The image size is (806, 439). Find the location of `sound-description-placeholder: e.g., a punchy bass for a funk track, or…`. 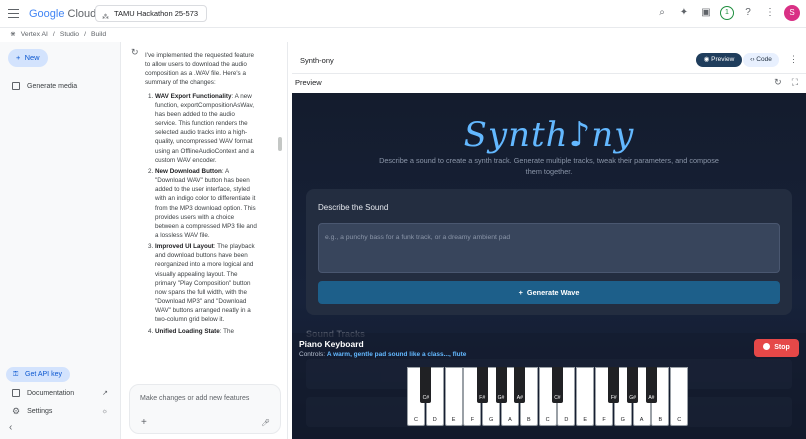

sound-description-placeholder: e.g., a punchy bass for a funk track, or… is located at coordinates (418, 237).